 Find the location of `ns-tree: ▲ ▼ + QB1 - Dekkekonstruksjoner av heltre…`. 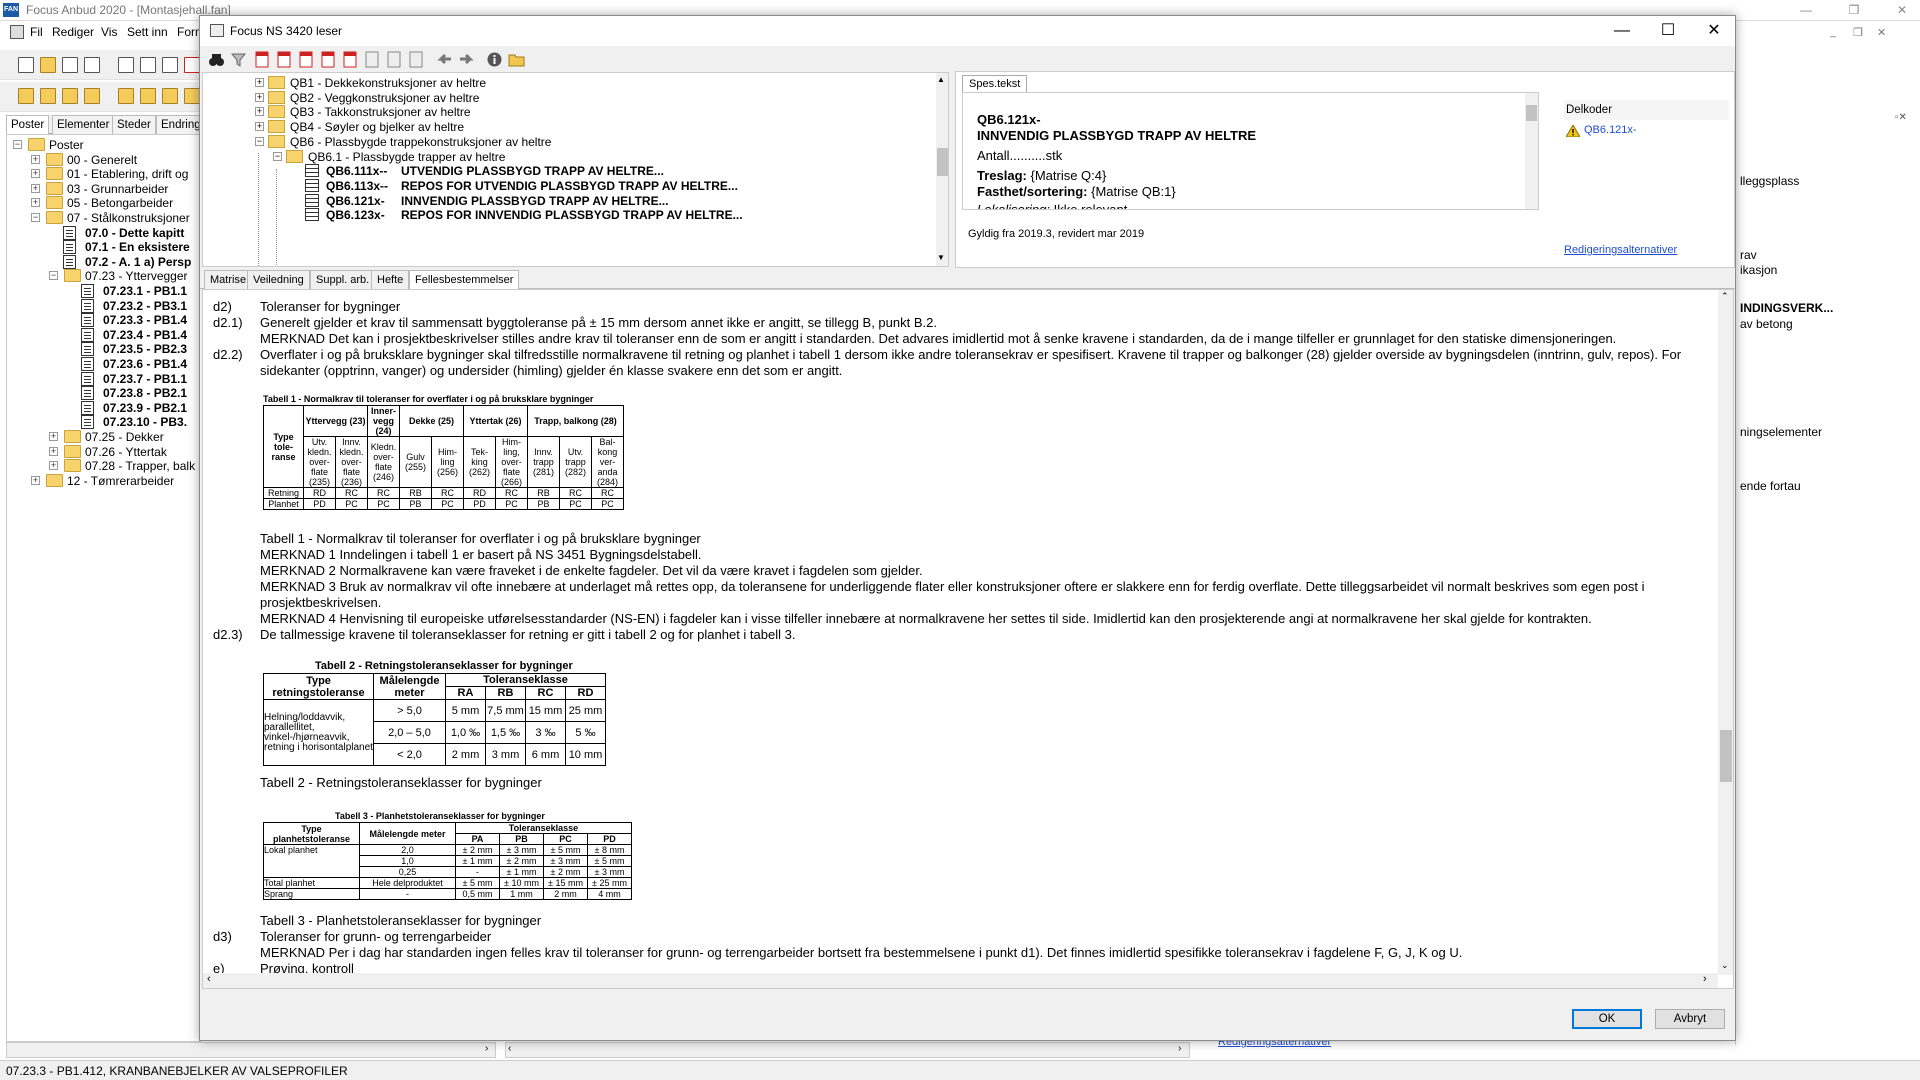

ns-tree: ▲ ▼ + QB1 - Dekkekonstruksjoner av heltre… is located at coordinates (575, 169).